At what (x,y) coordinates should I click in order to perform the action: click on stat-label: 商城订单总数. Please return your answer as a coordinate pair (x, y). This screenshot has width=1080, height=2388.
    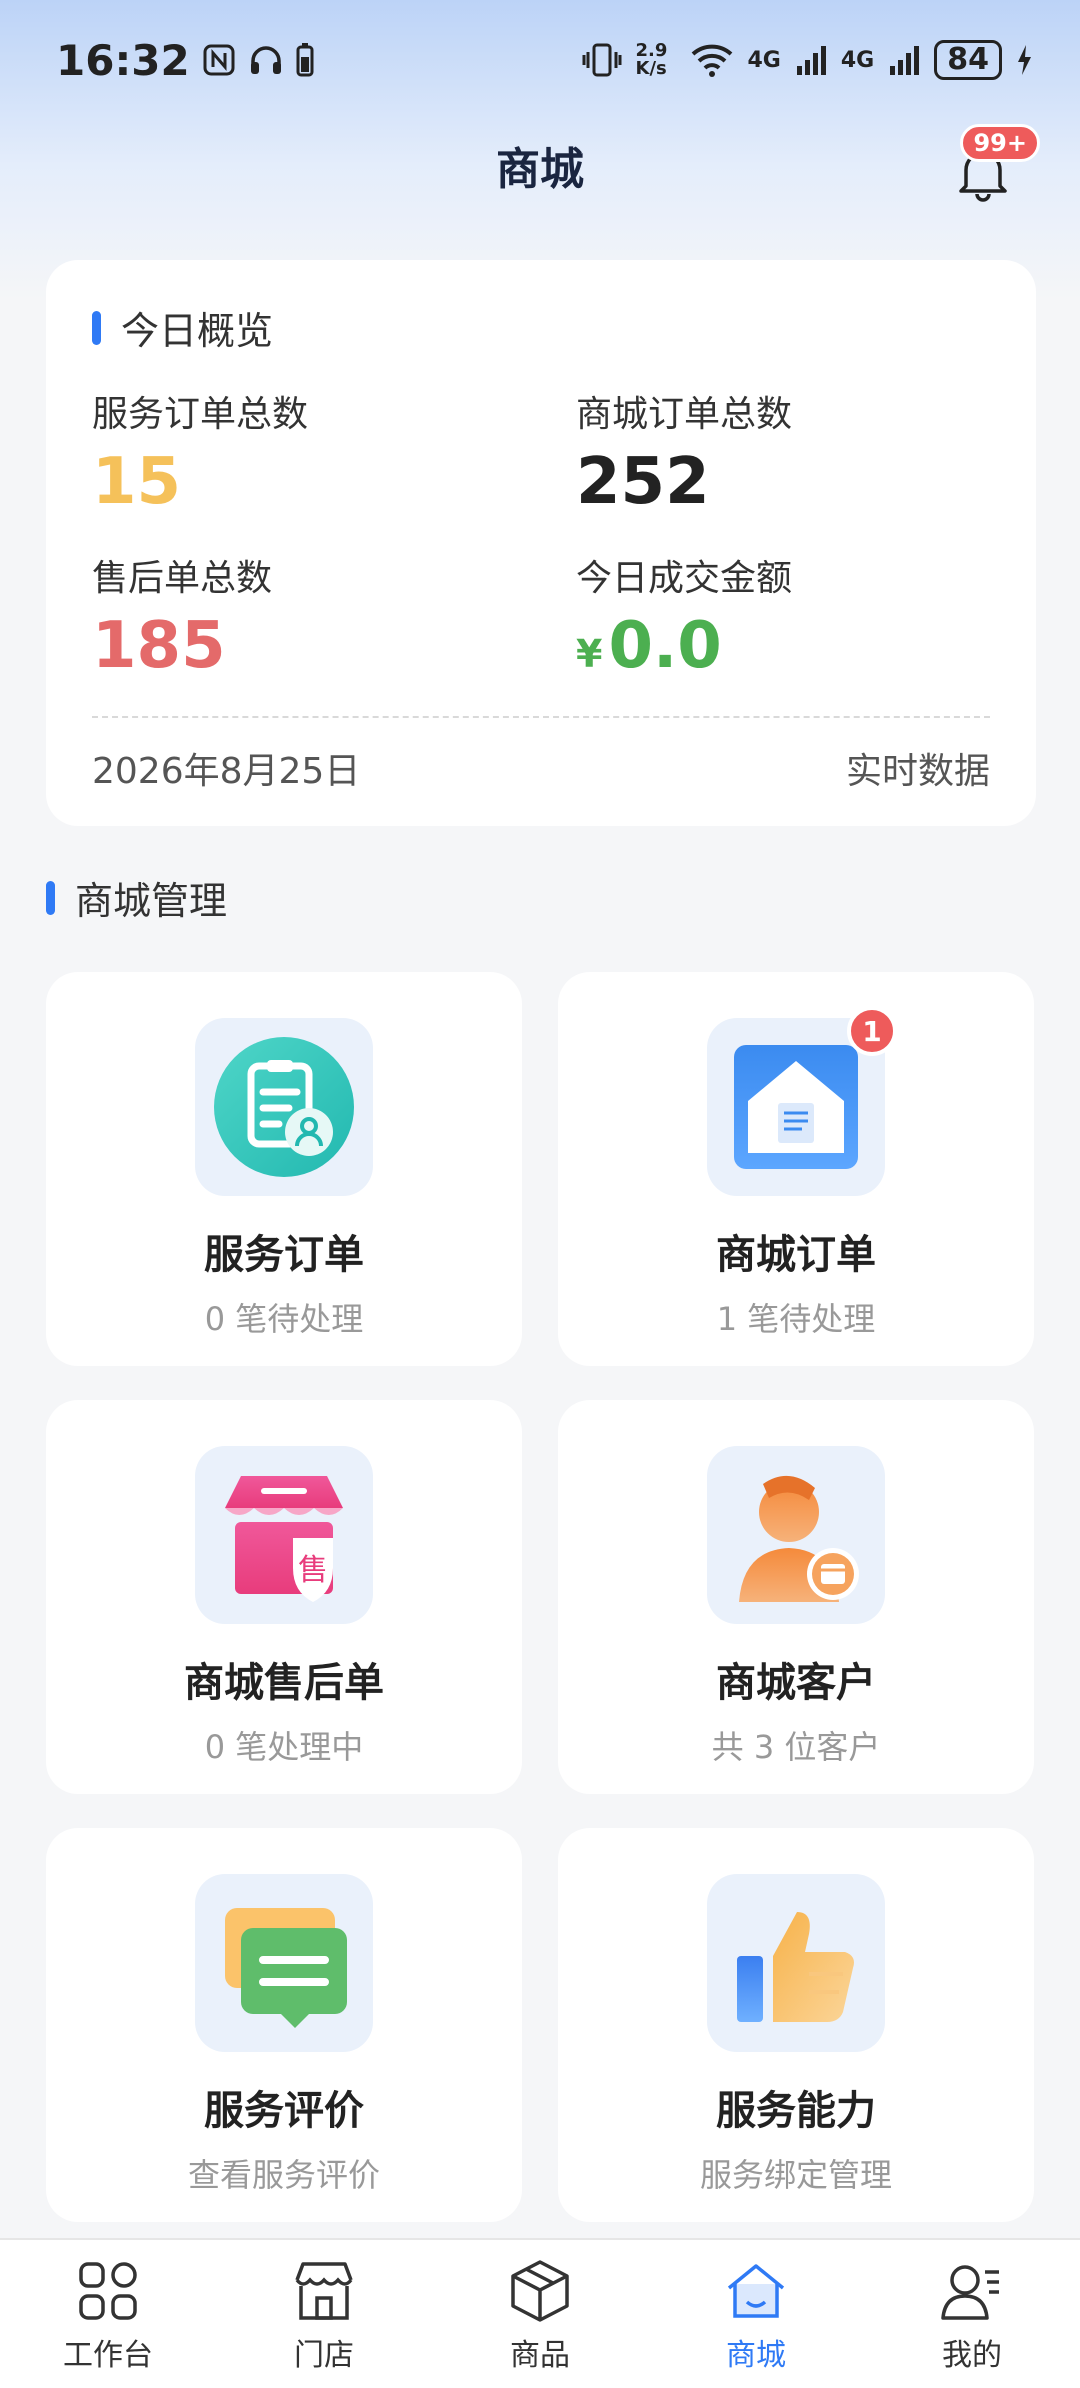
    Looking at the image, I should click on (684, 414).